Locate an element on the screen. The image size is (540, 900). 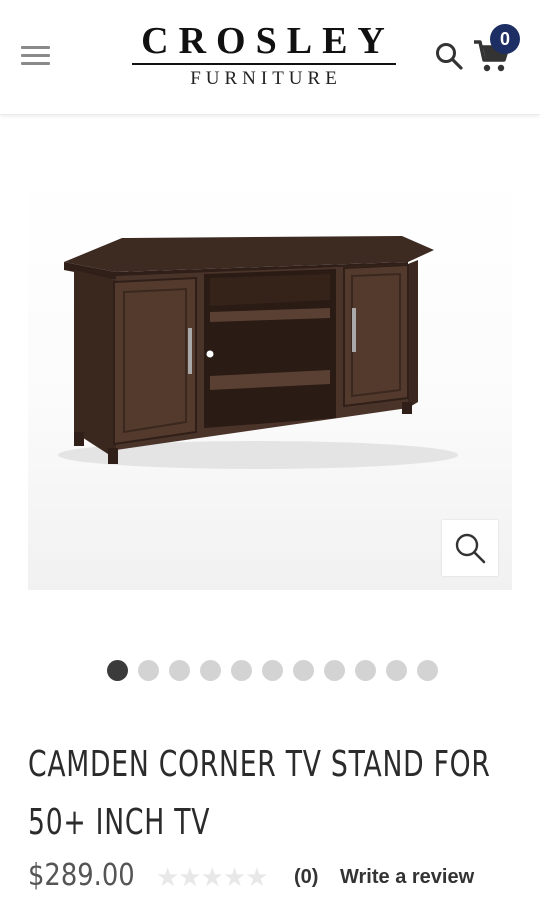
search-icon is located at coordinates (449, 56).